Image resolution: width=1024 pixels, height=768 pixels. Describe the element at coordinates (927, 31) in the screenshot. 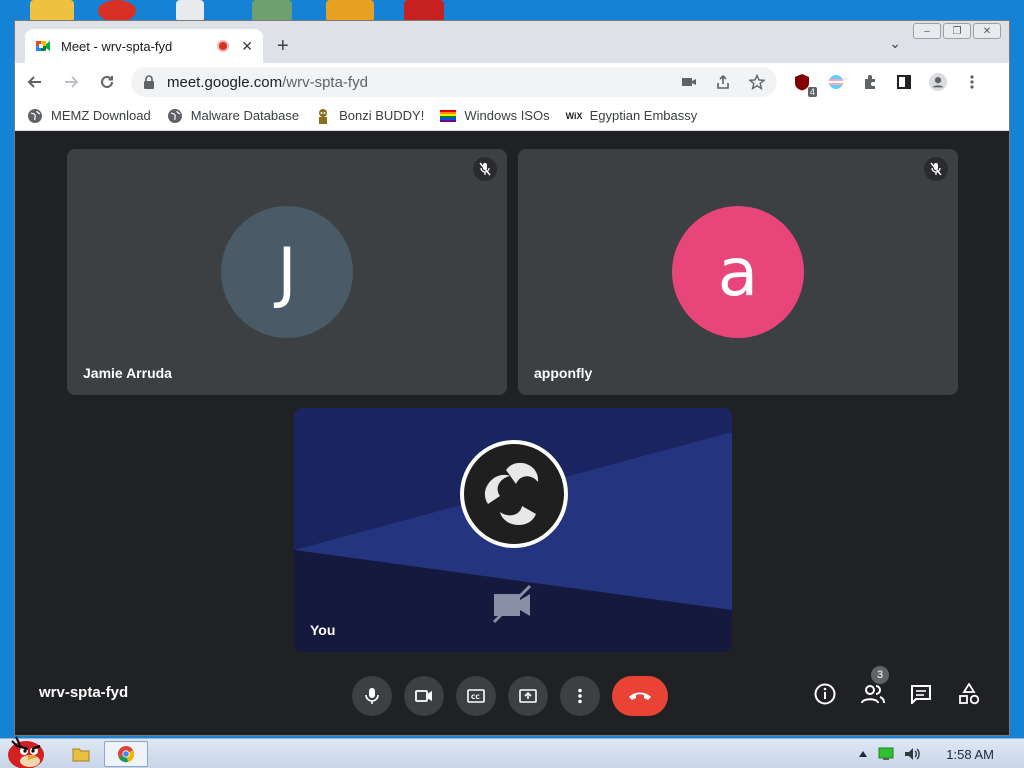

I see `minimize-button: –` at that location.